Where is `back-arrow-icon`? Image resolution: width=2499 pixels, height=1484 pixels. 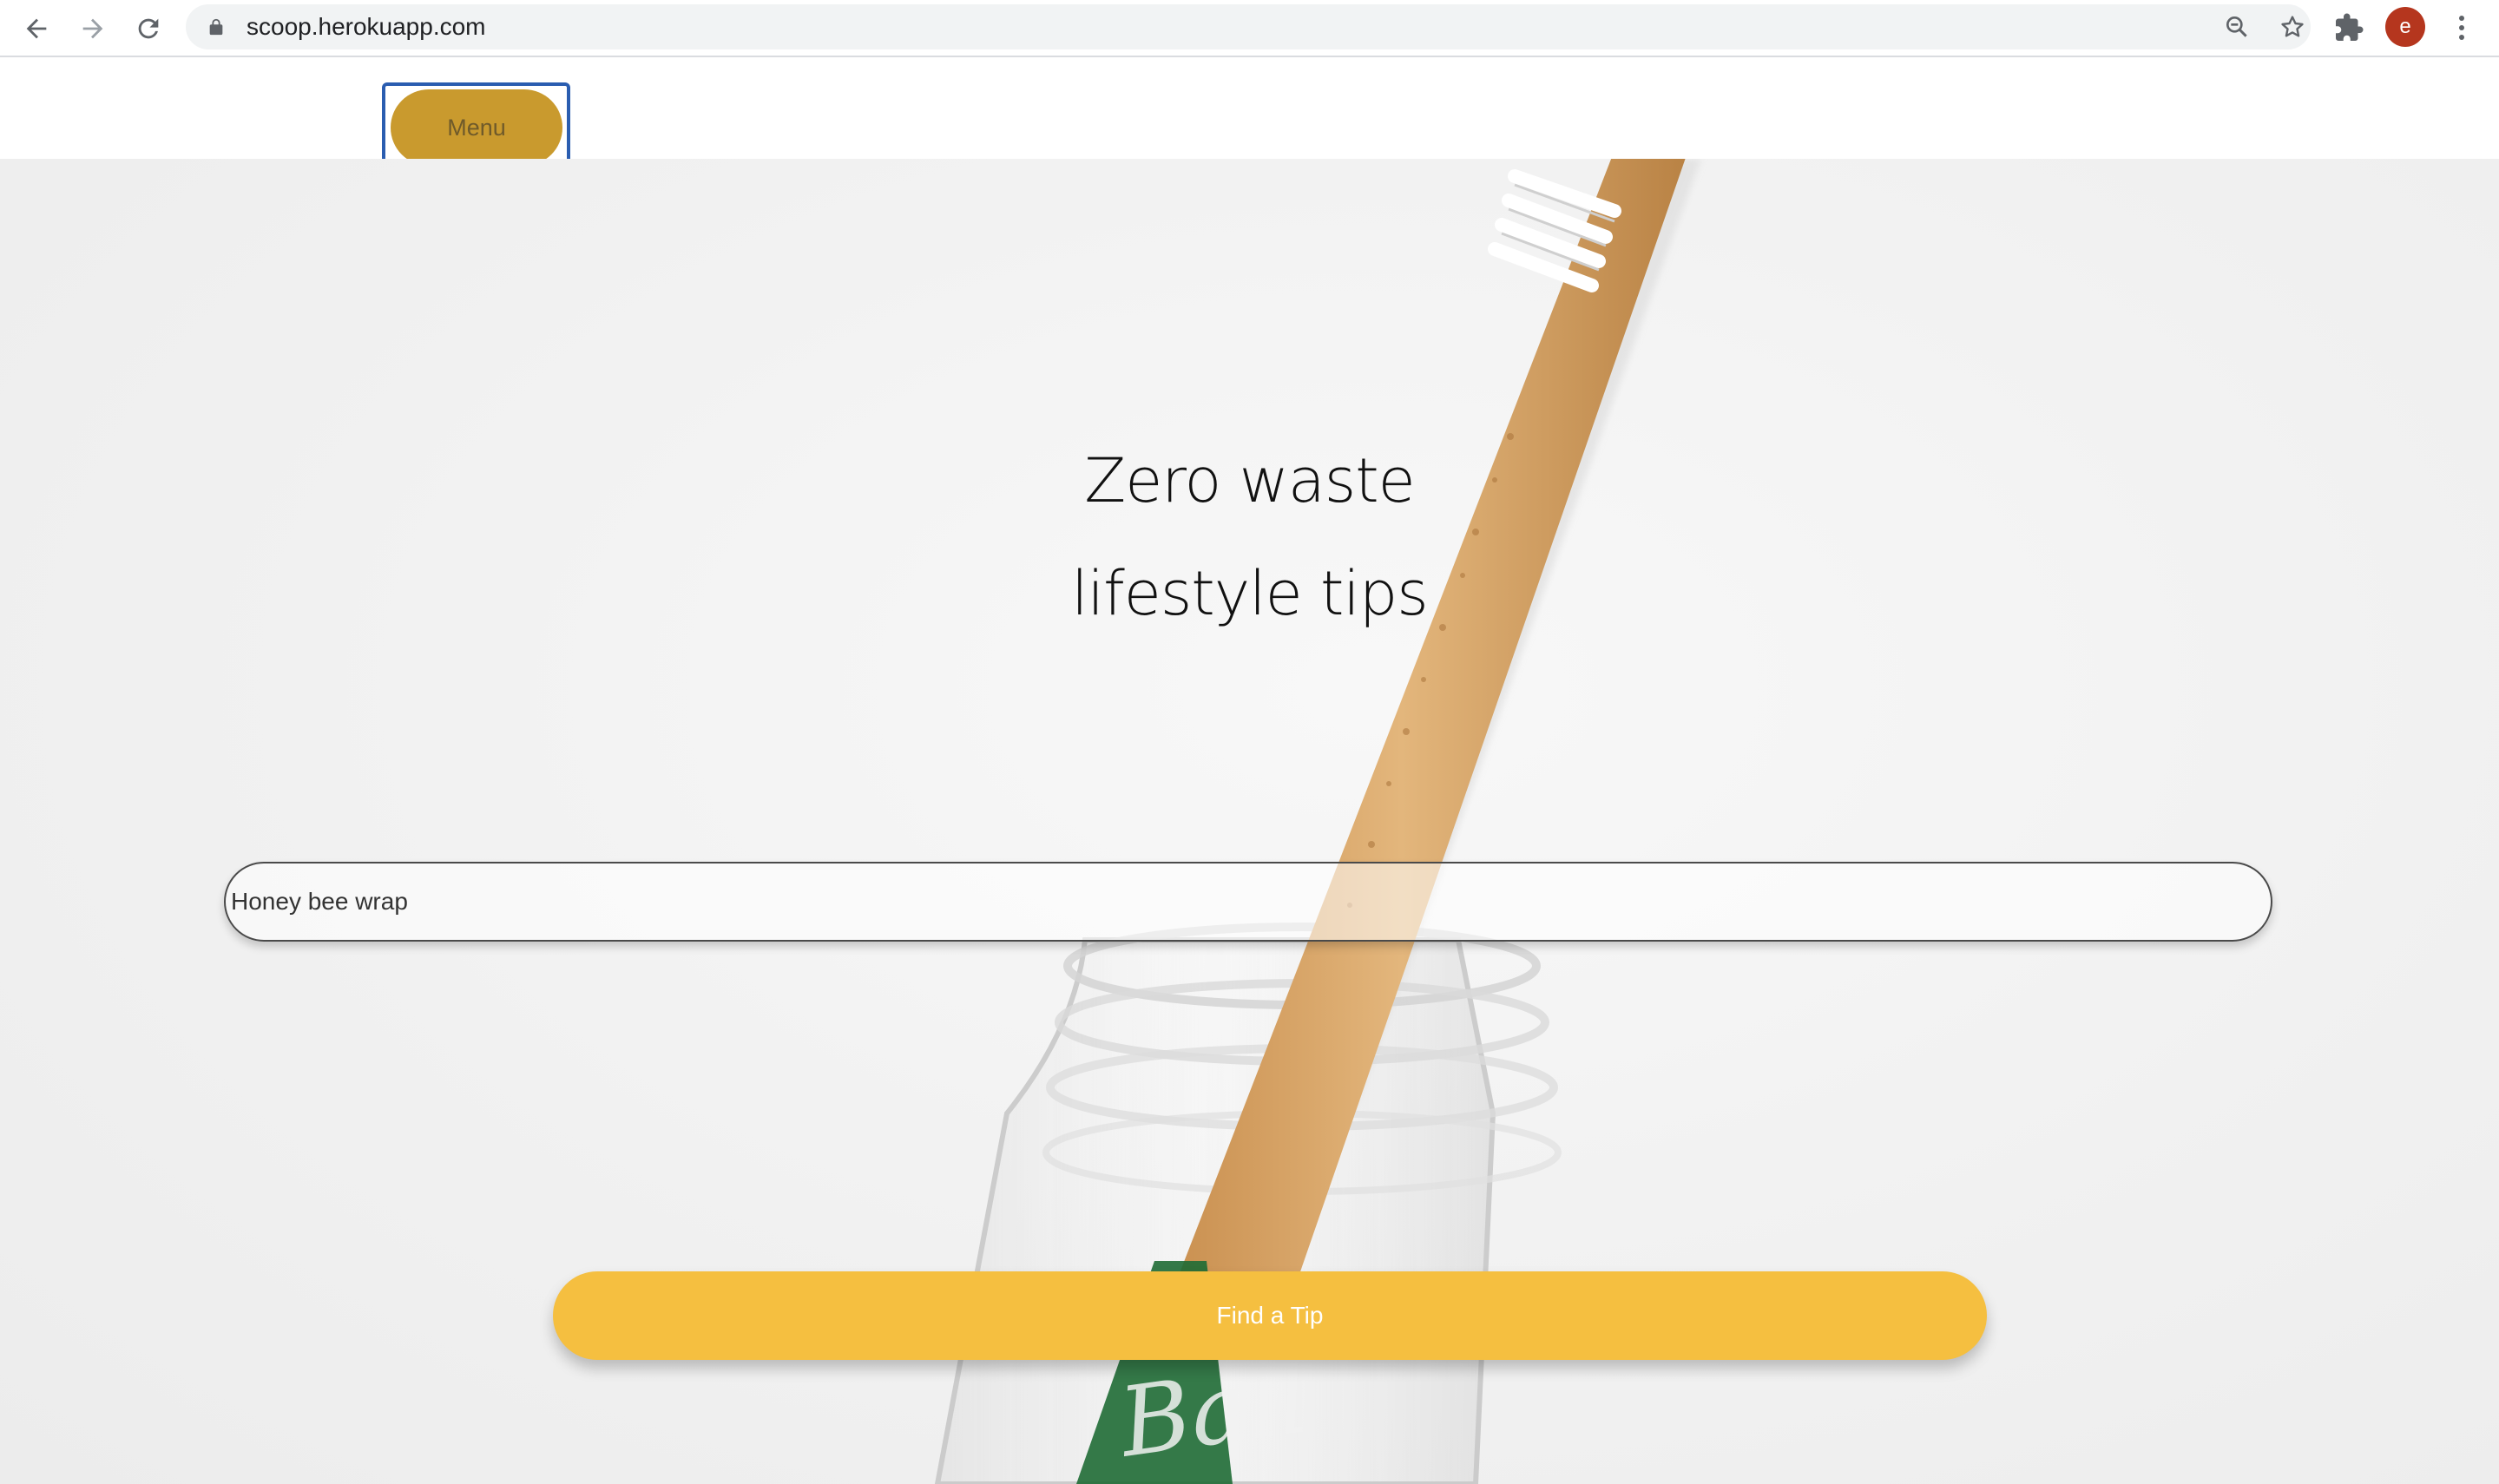 back-arrow-icon is located at coordinates (36, 29).